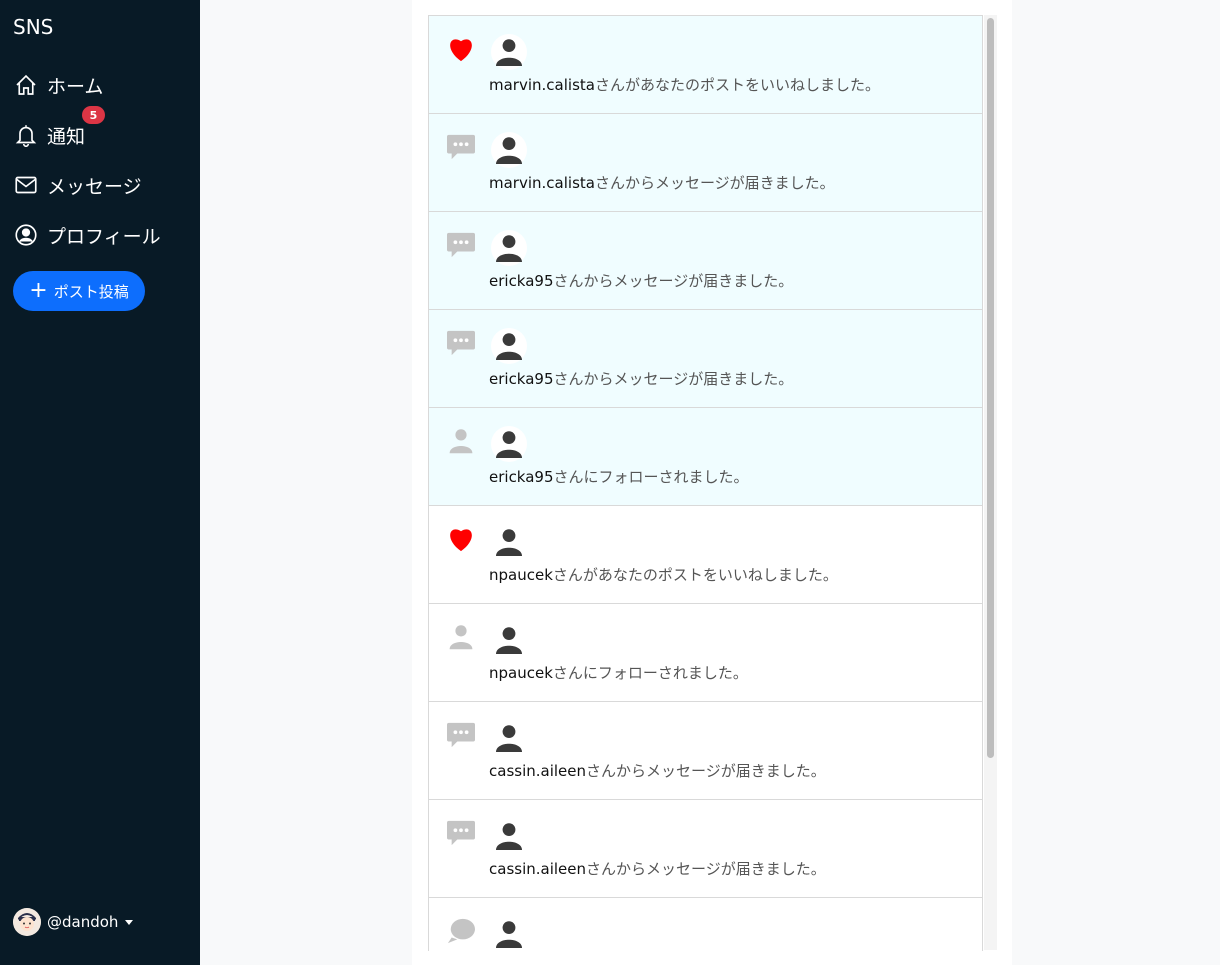 Image resolution: width=1220 pixels, height=965 pixels. I want to click on nav-item-home: ホーム, so click(58, 85).